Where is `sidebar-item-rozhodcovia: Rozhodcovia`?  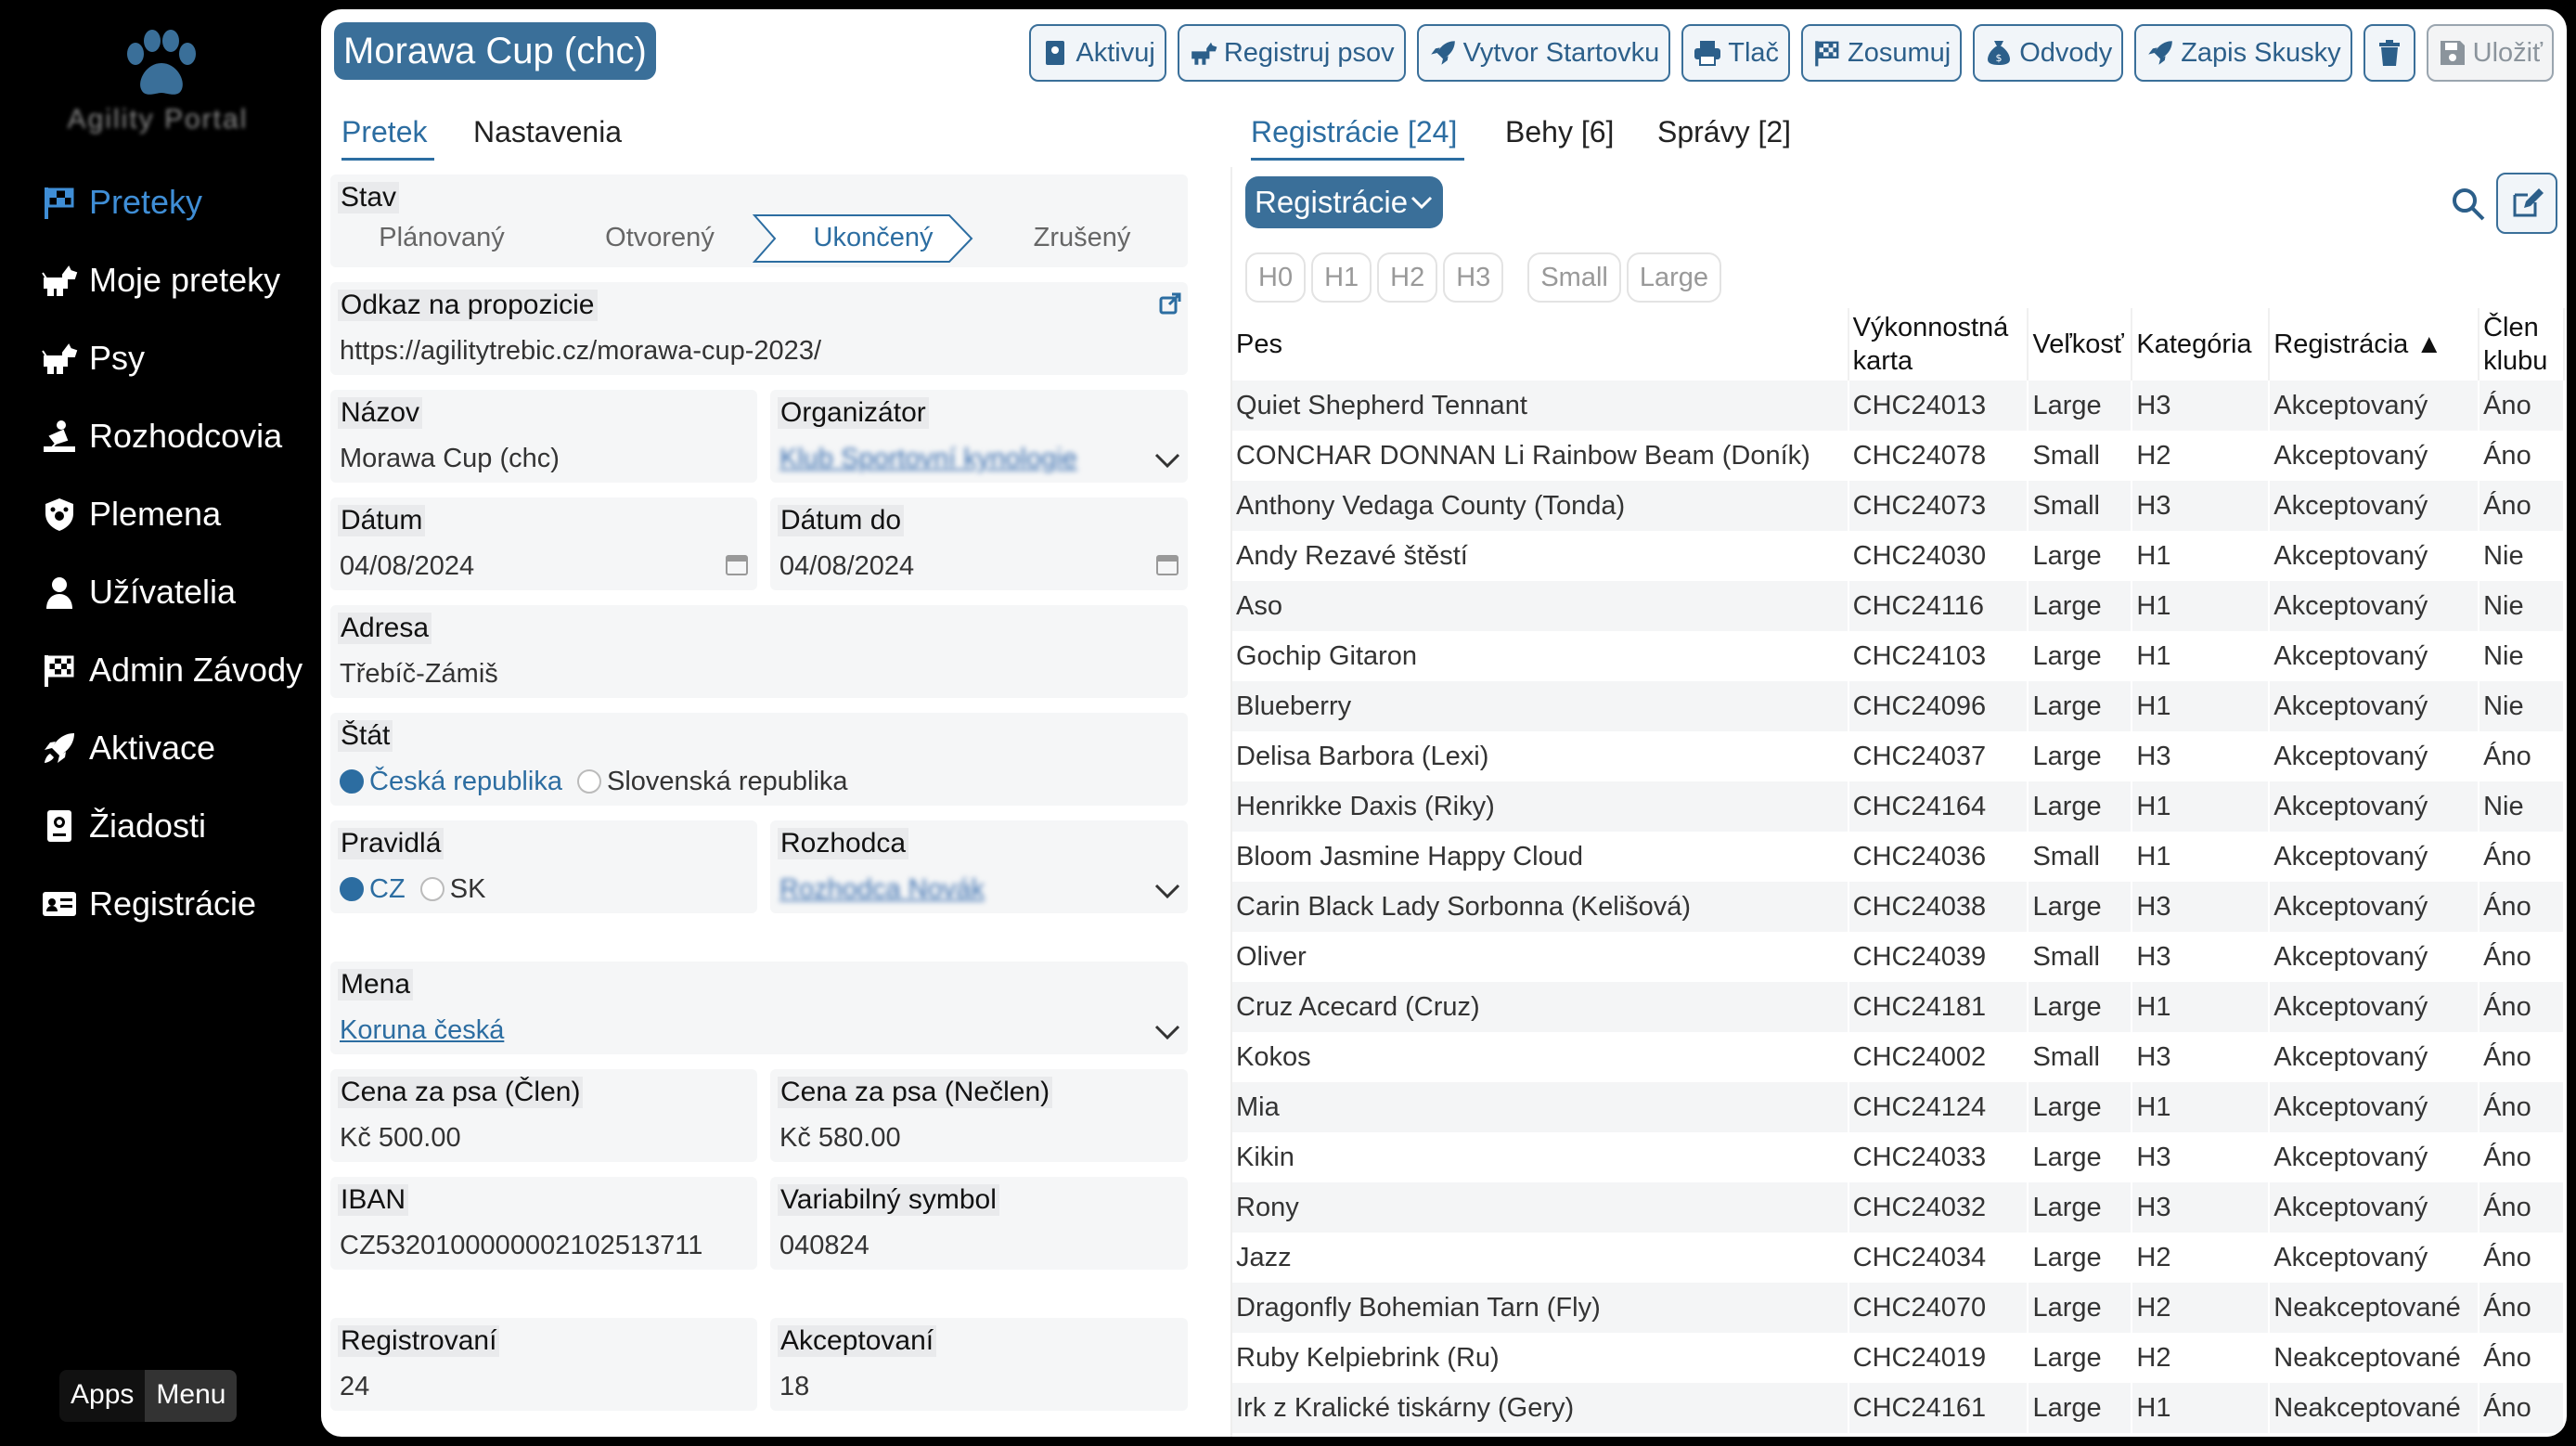
sidebar-item-rozhodcovia: Rozhodcovia is located at coordinates (180, 436).